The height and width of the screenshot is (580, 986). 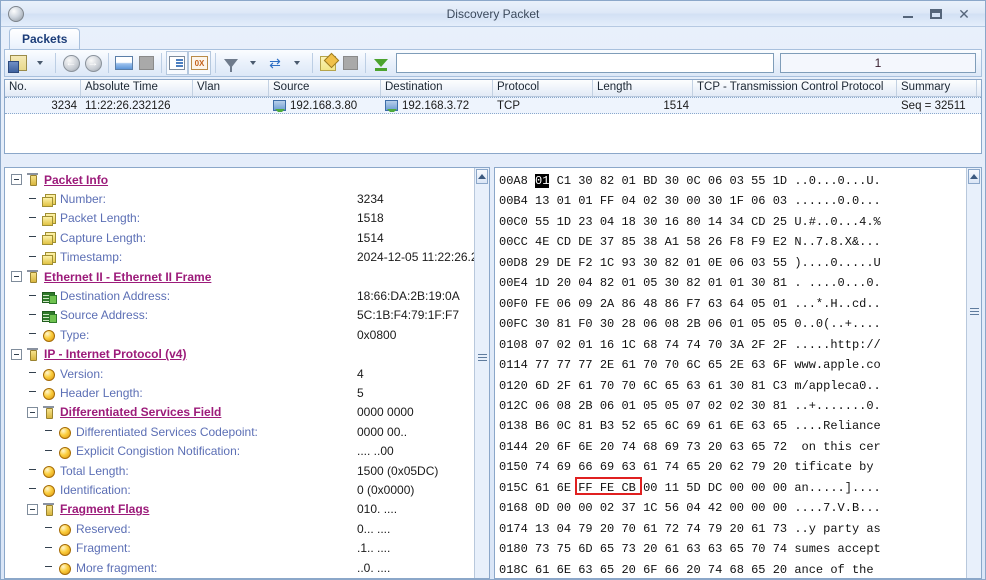 What do you see at coordinates (780, 365) in the screenshot?
I see `hex-byte: 6F` at bounding box center [780, 365].